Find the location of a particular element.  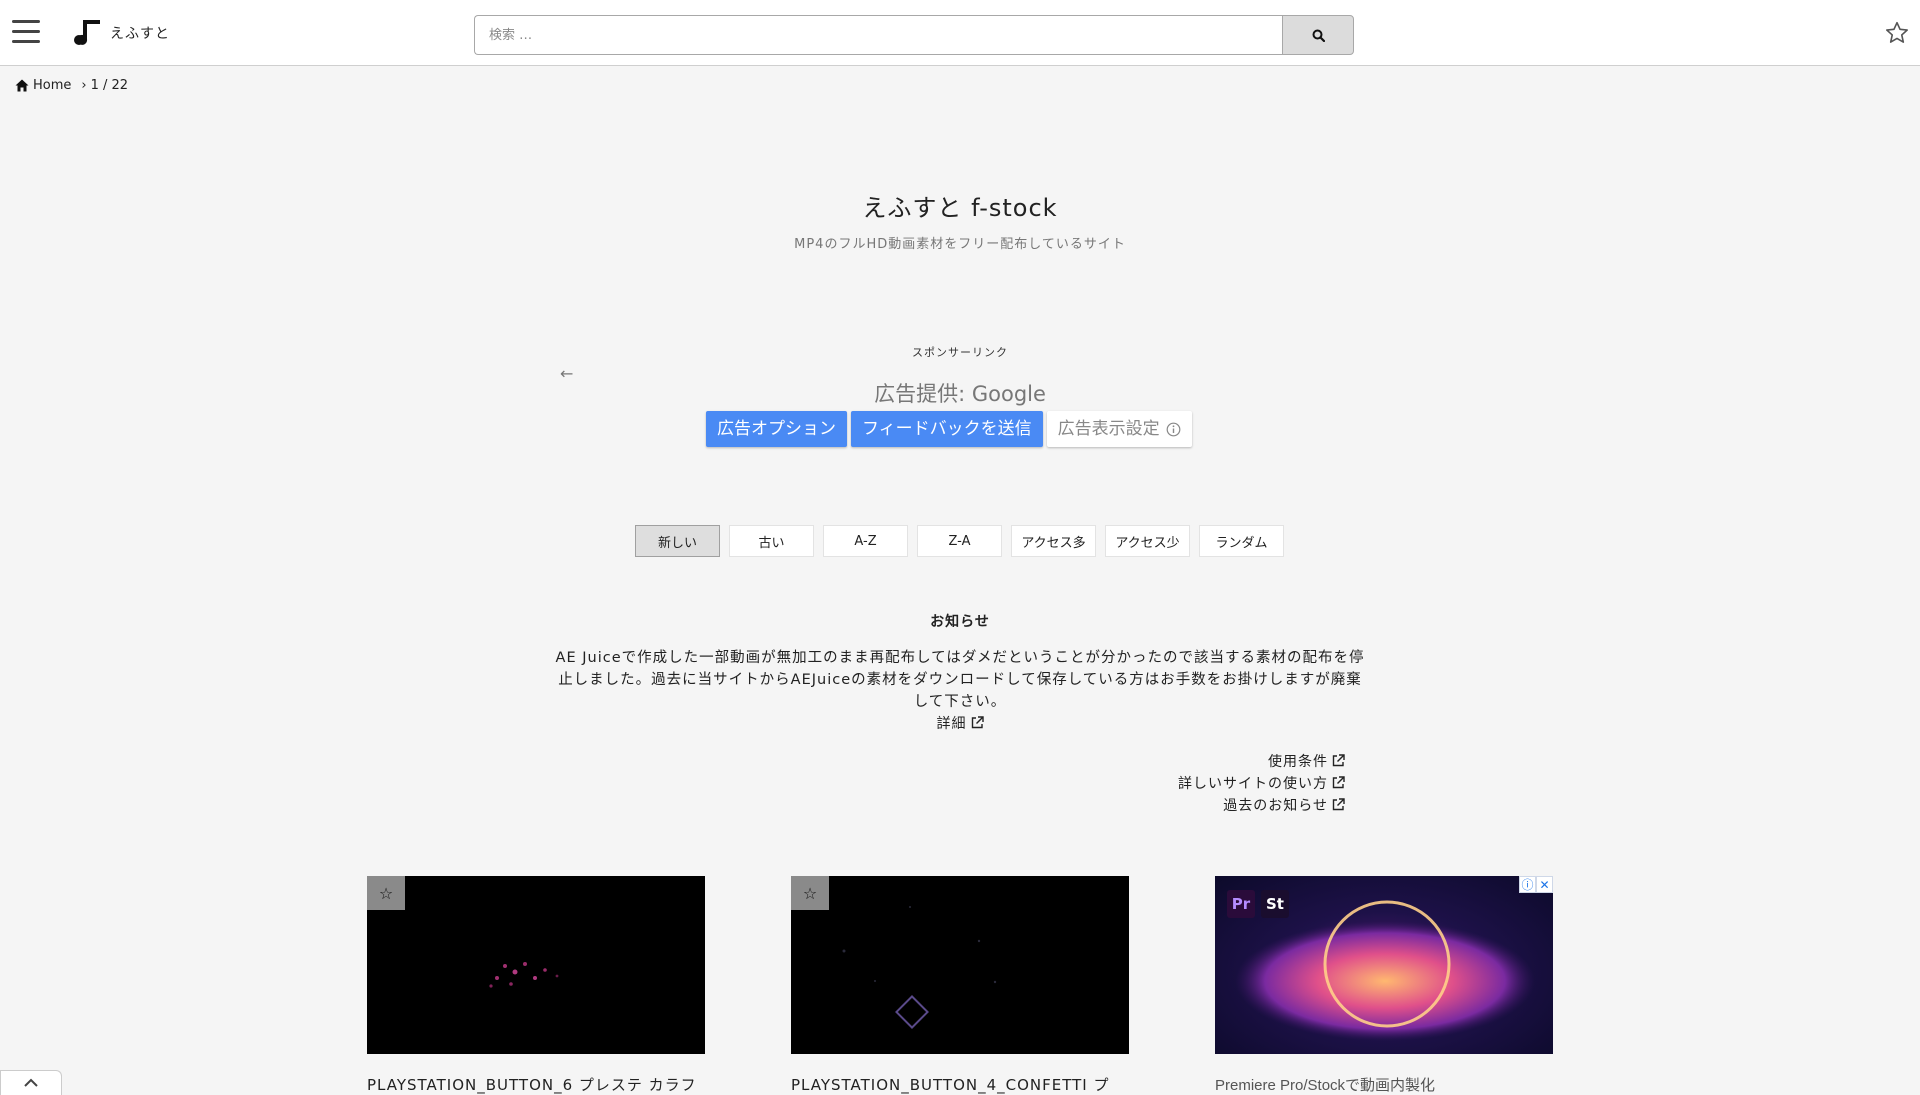

past-notices-link: 過去のお知らせ is located at coordinates (1284, 806).